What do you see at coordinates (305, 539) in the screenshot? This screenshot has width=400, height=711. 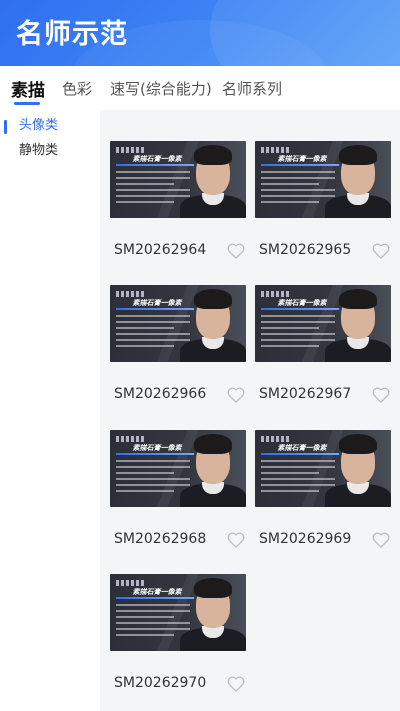 I see `artwork-code: SM20262969` at bounding box center [305, 539].